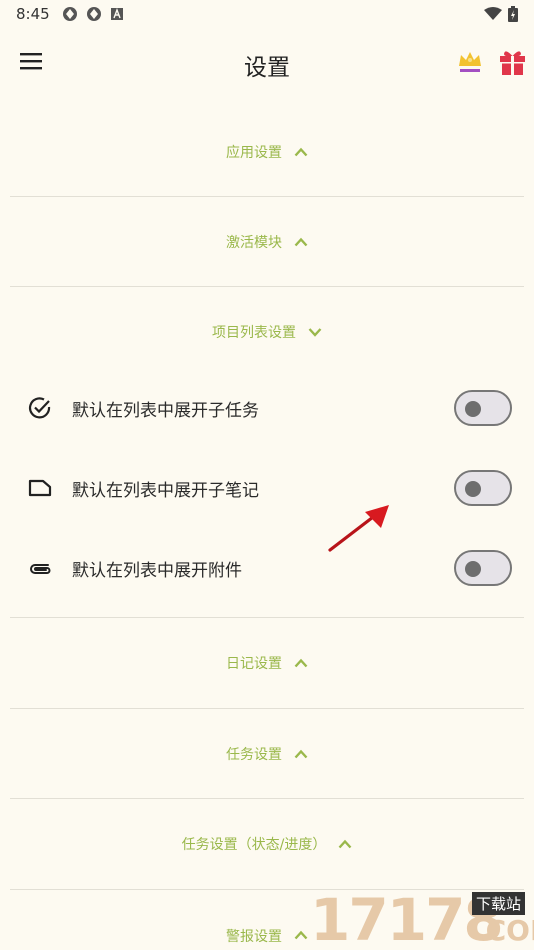 The height and width of the screenshot is (950, 534). I want to click on paperclip-icon, so click(40, 569).